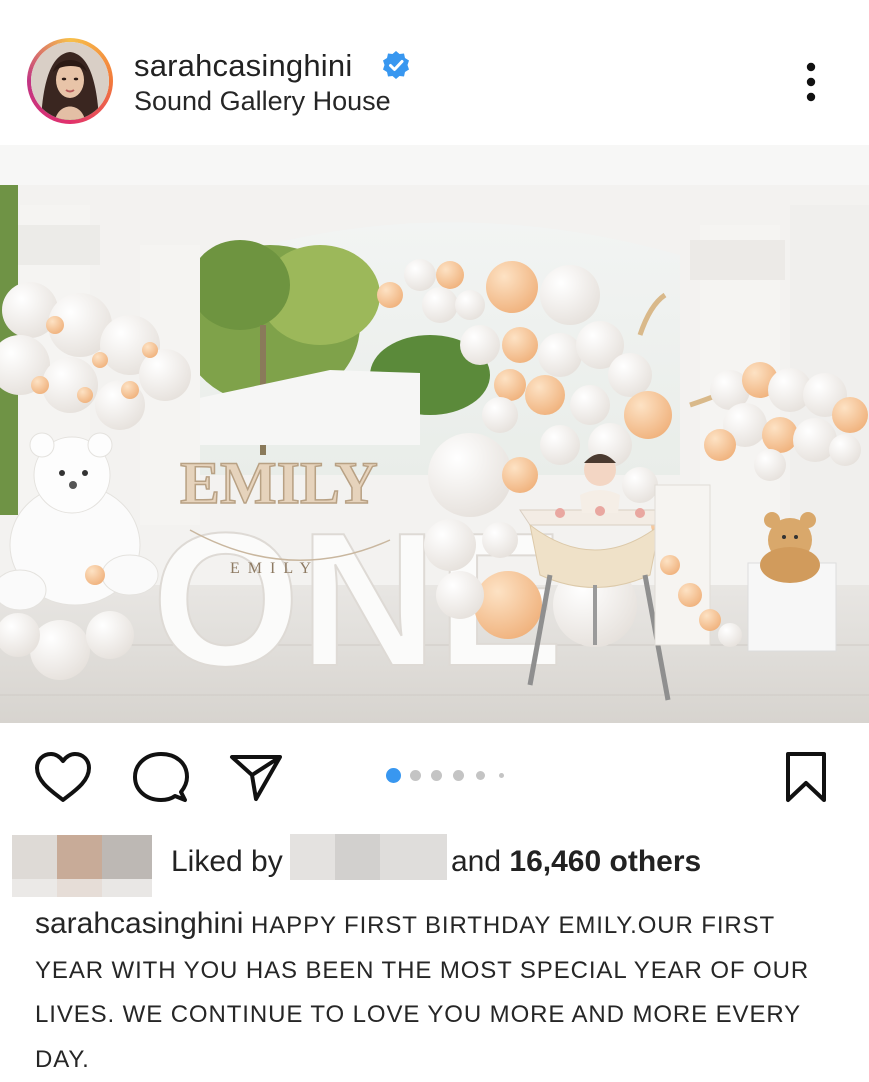  Describe the element at coordinates (396, 65) in the screenshot. I see `verified-badge-icon` at that location.